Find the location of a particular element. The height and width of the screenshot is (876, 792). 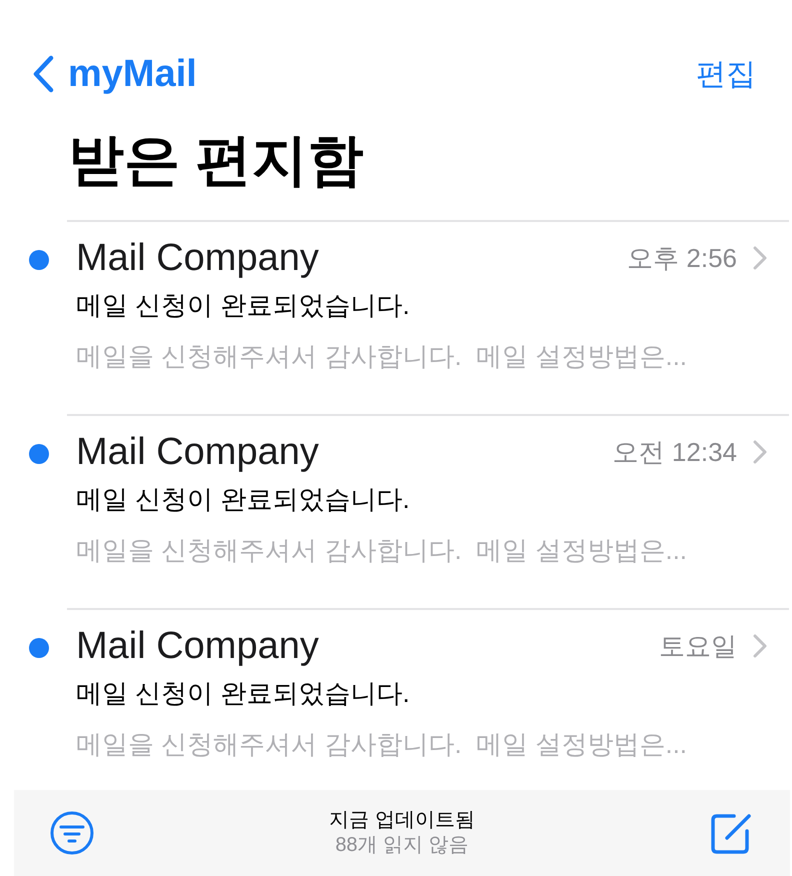

back-button: myMail is located at coordinates (114, 74).